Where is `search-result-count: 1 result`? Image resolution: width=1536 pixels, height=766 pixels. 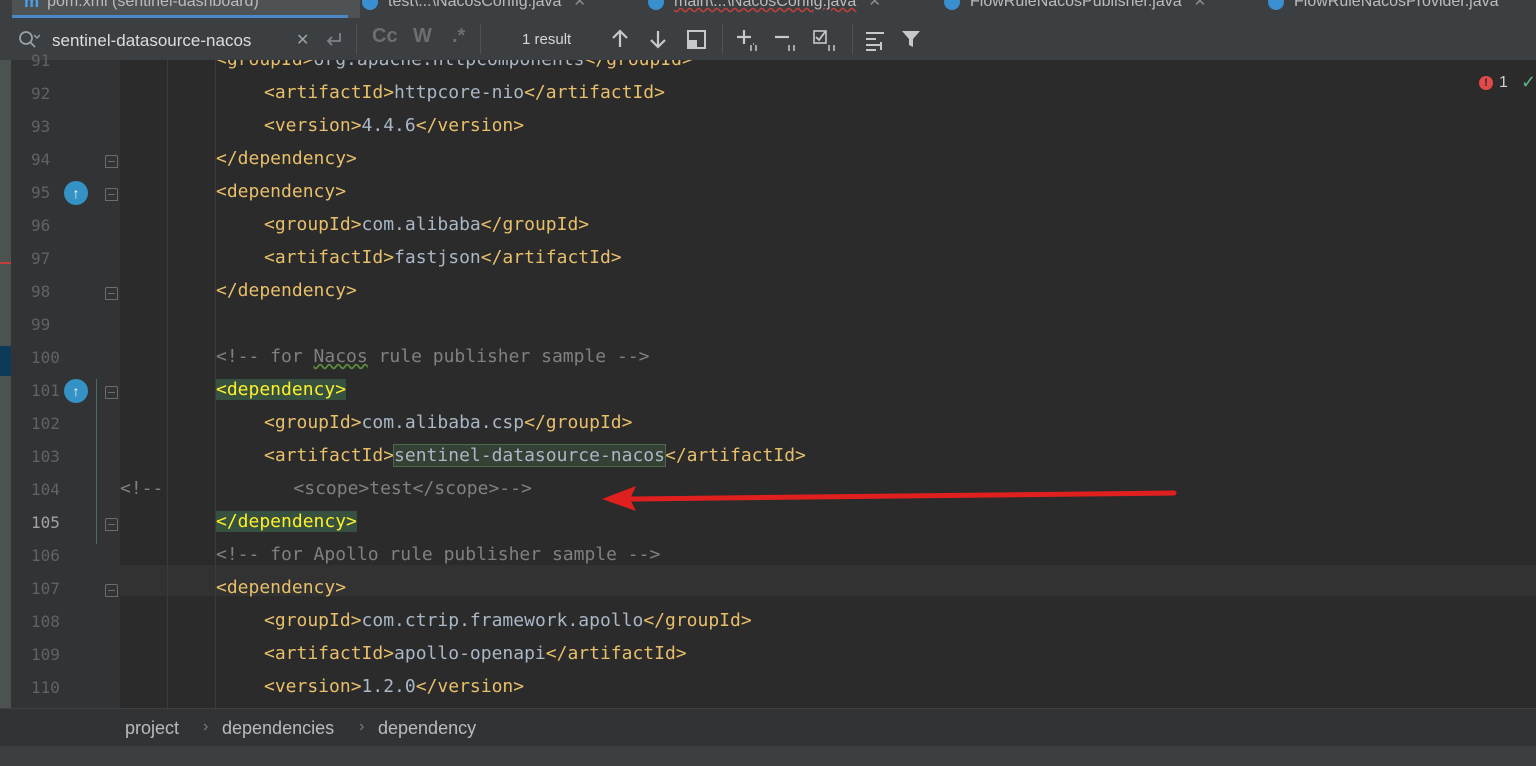
search-result-count: 1 result is located at coordinates (547, 39).